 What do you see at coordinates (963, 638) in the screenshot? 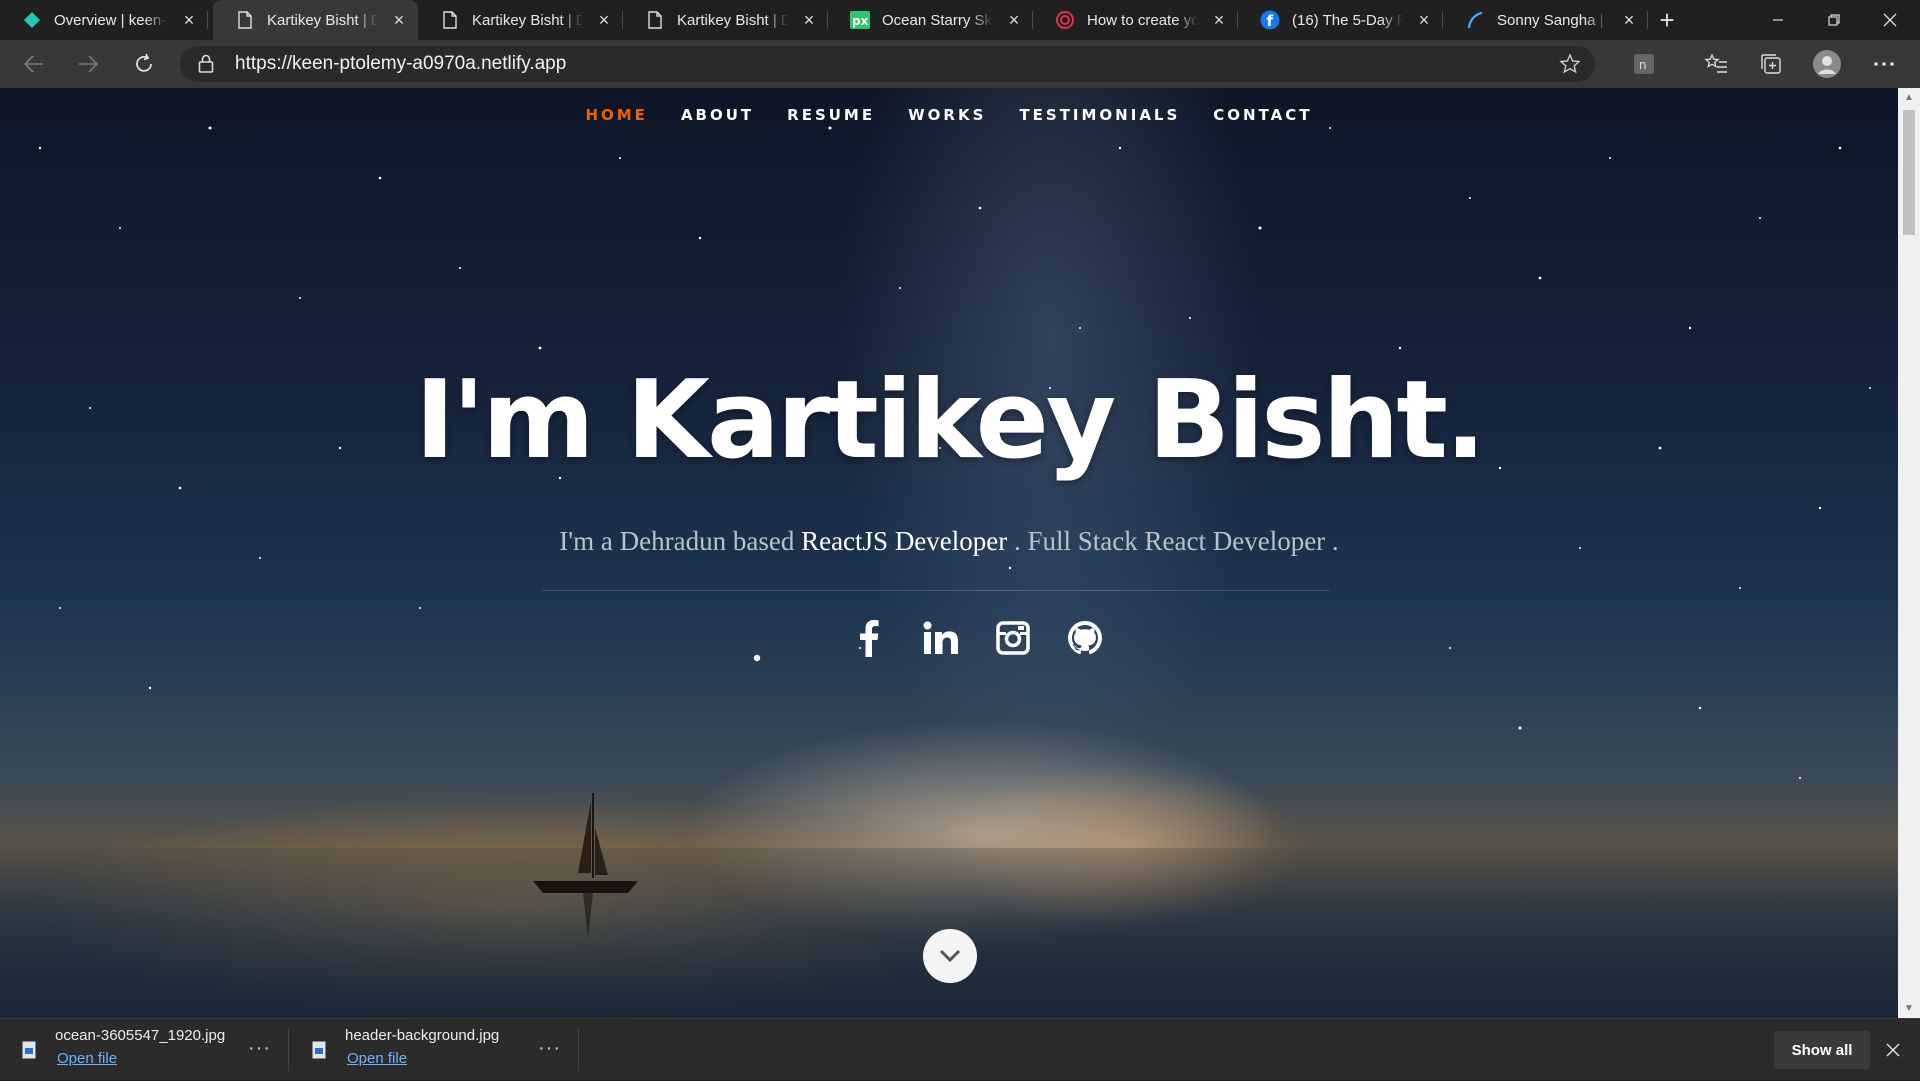
I see `social-links` at bounding box center [963, 638].